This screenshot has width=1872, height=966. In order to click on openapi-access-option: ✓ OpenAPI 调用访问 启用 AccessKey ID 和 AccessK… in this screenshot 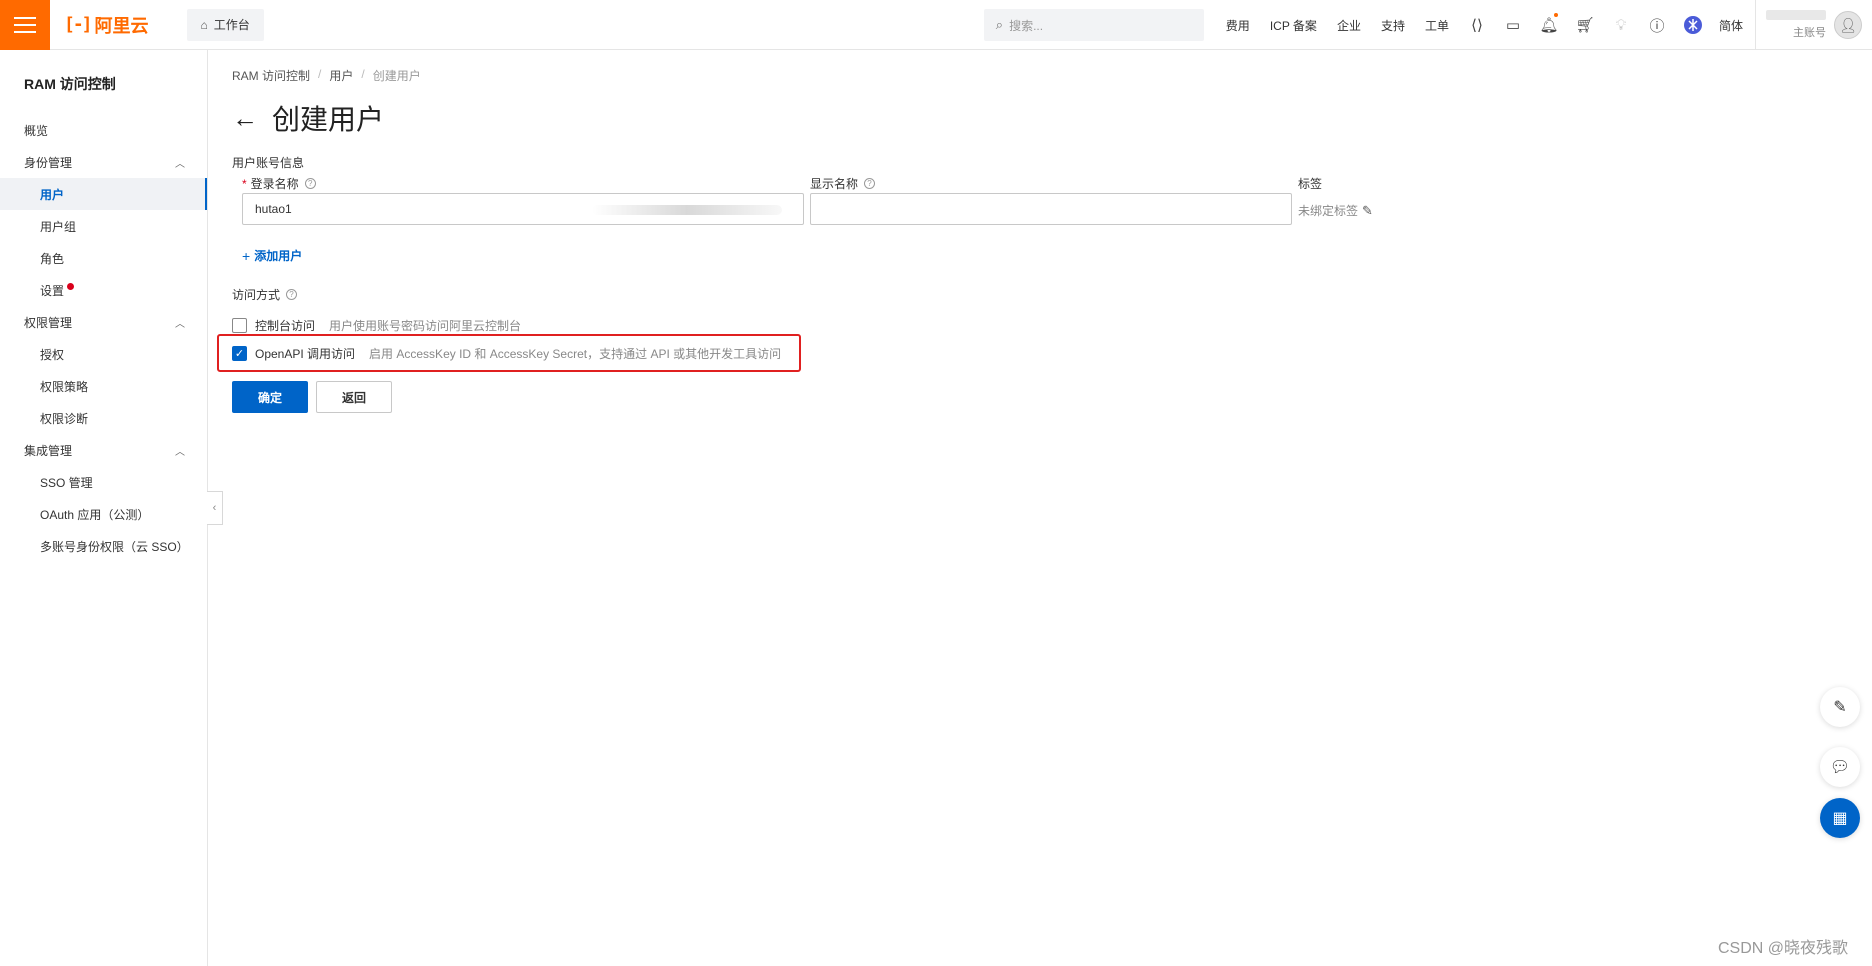, I will do `click(1024, 353)`.